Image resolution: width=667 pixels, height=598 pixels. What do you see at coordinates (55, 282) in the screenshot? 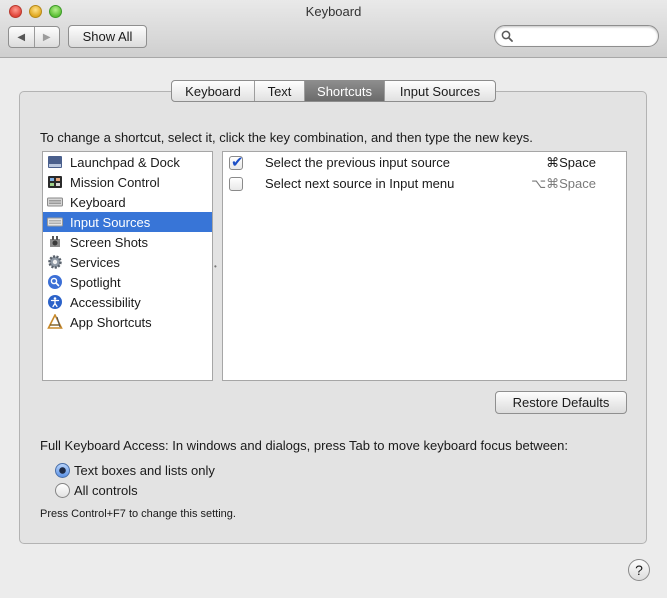
I see `spotlight-icon` at bounding box center [55, 282].